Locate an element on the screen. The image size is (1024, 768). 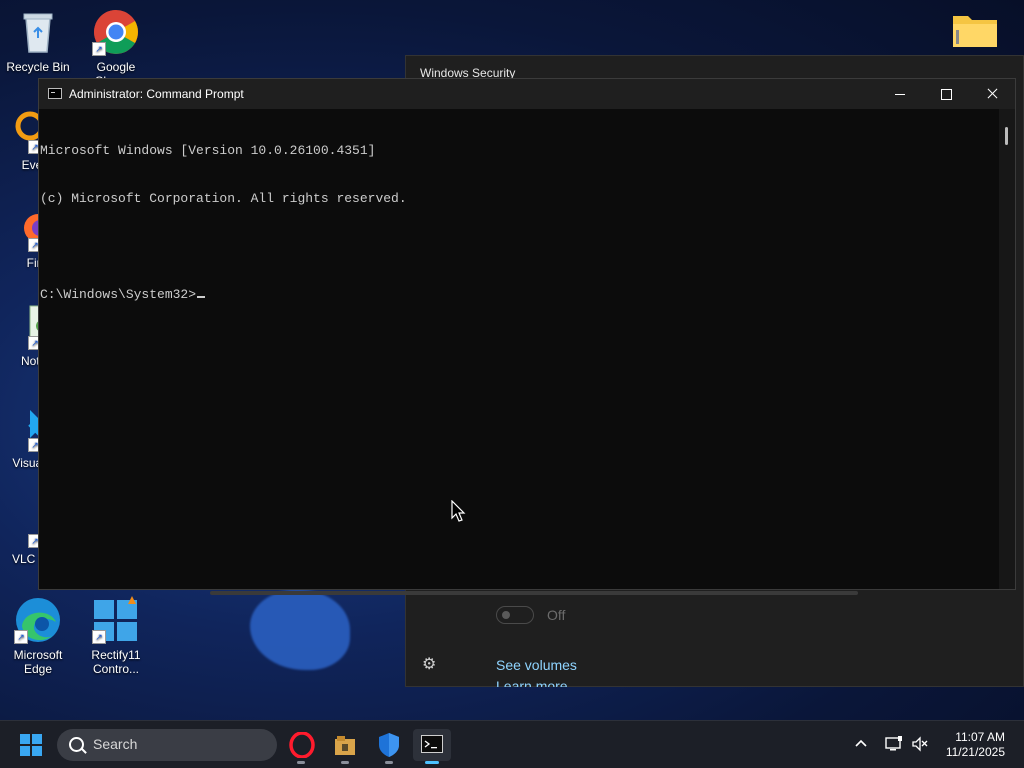
desktop-icon-microsoft-edge: ↗ Microsoft Edge is located at coordinates (38, 636).